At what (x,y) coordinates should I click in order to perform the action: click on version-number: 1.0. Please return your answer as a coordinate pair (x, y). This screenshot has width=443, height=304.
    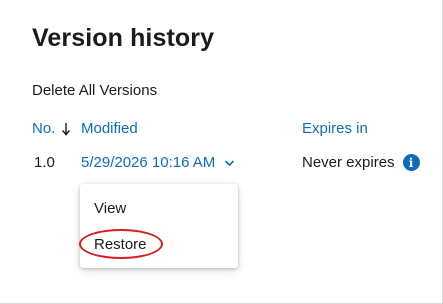
    Looking at the image, I should click on (44, 162).